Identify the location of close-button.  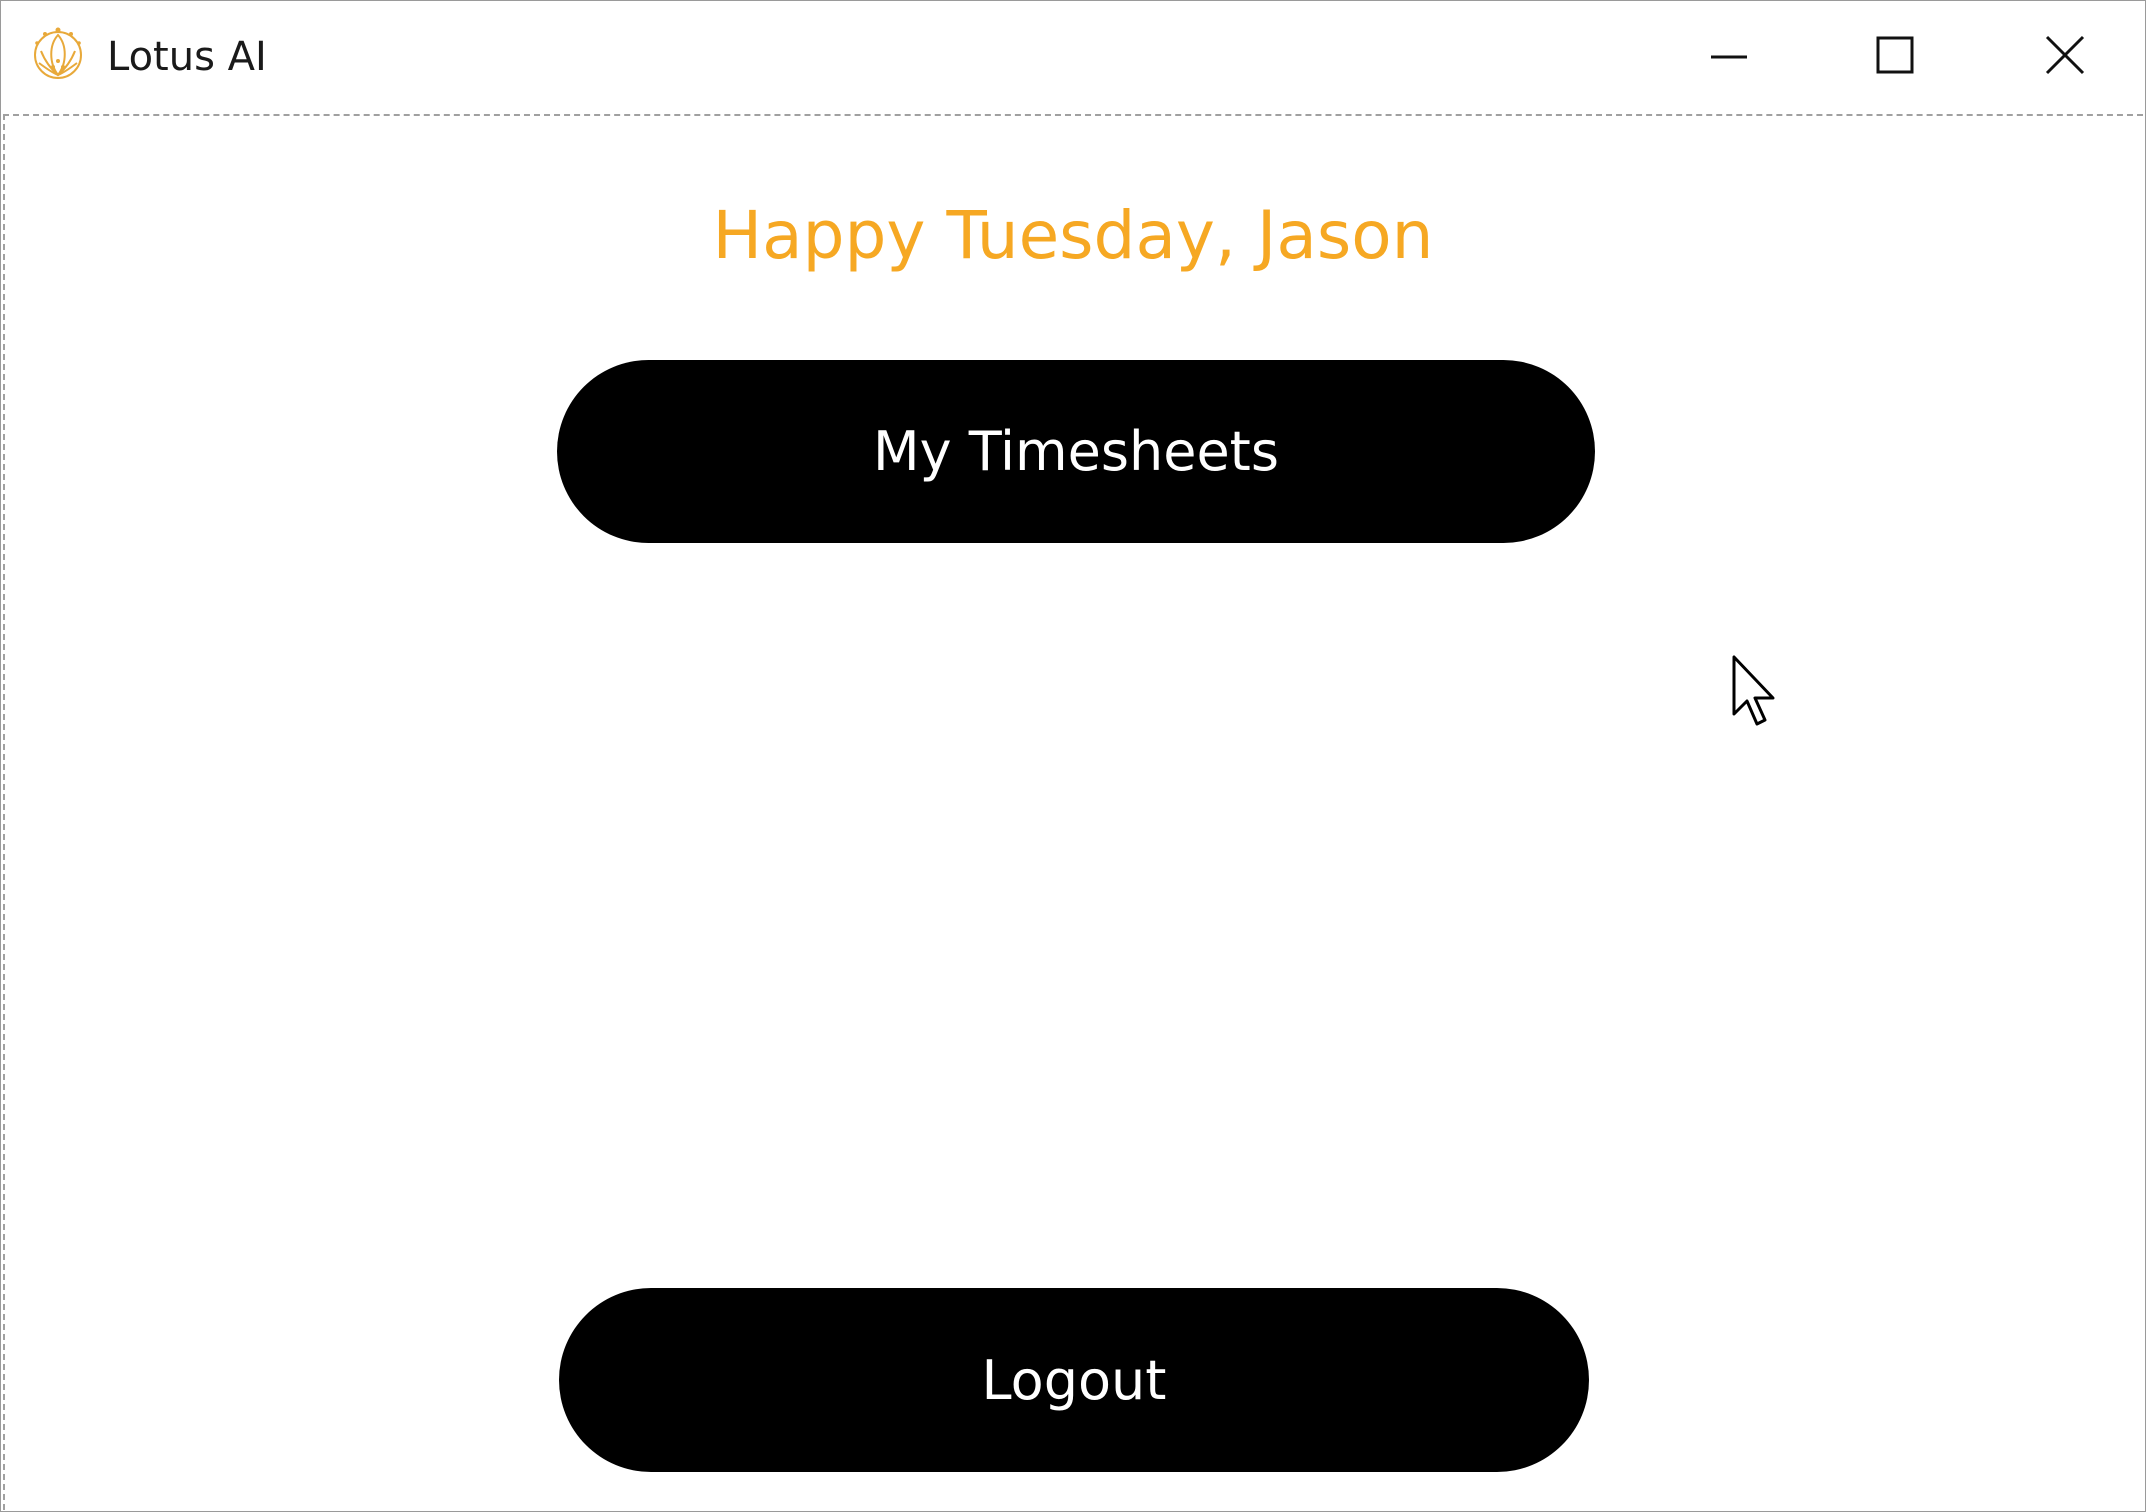
(2065, 55).